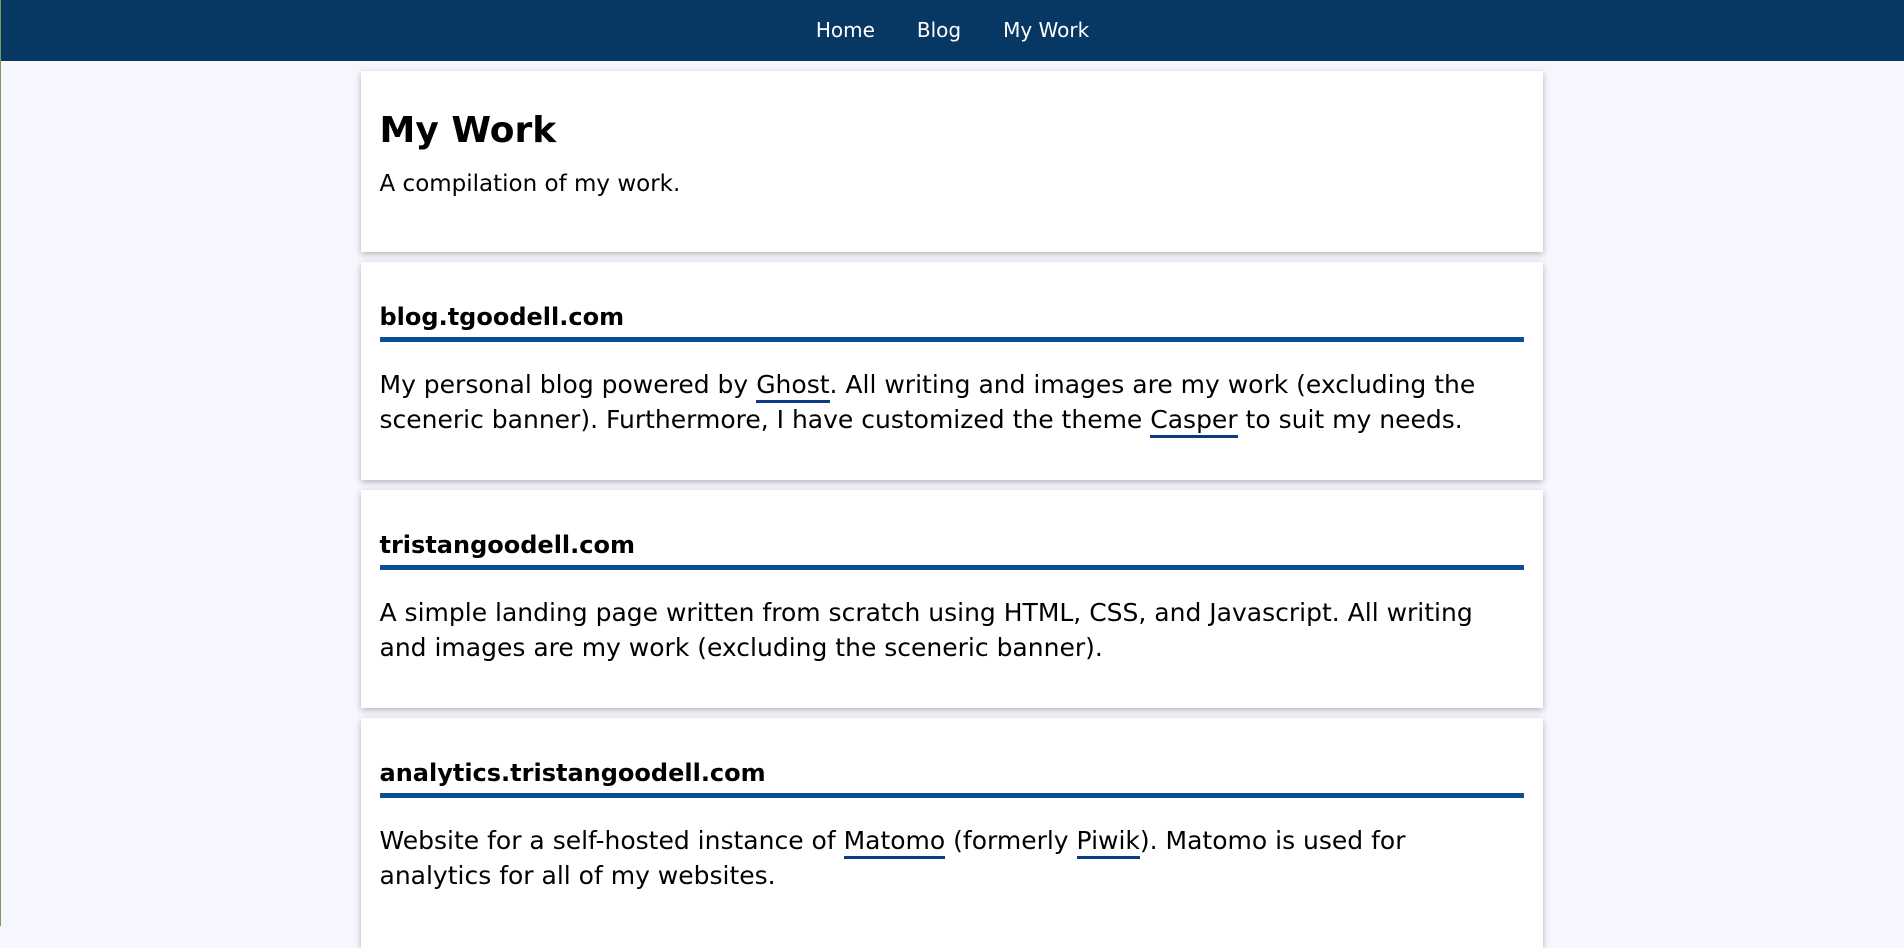 The height and width of the screenshot is (948, 1904). Describe the element at coordinates (568, 384) in the screenshot. I see `description-text: My personal blog powered by` at that location.